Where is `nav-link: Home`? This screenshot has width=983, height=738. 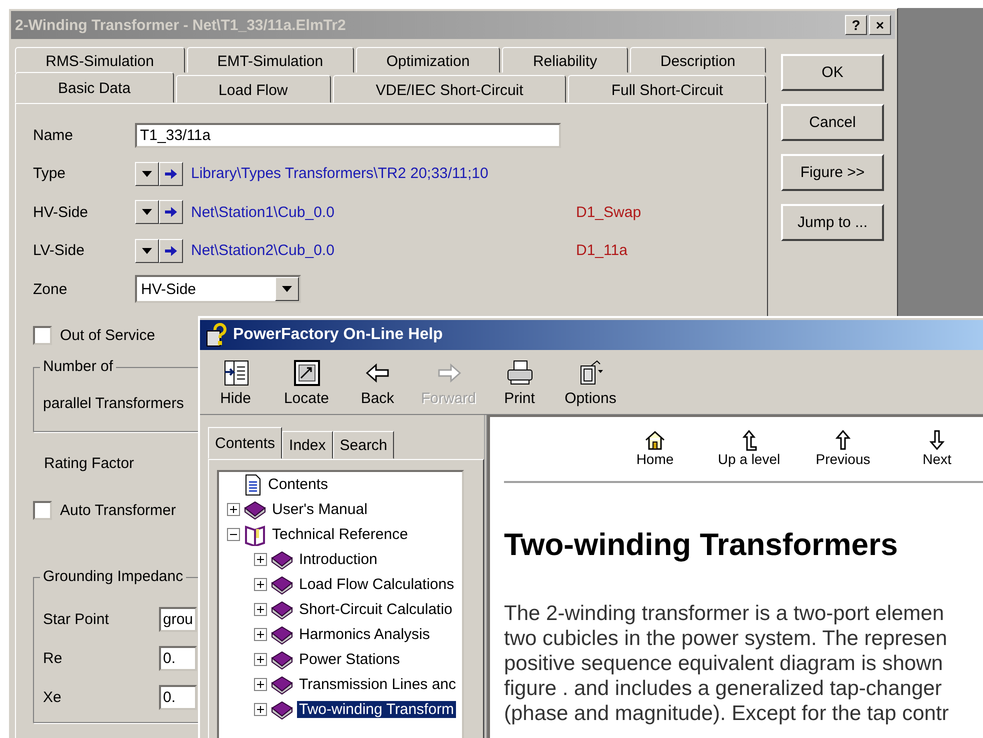 nav-link: Home is located at coordinates (655, 445).